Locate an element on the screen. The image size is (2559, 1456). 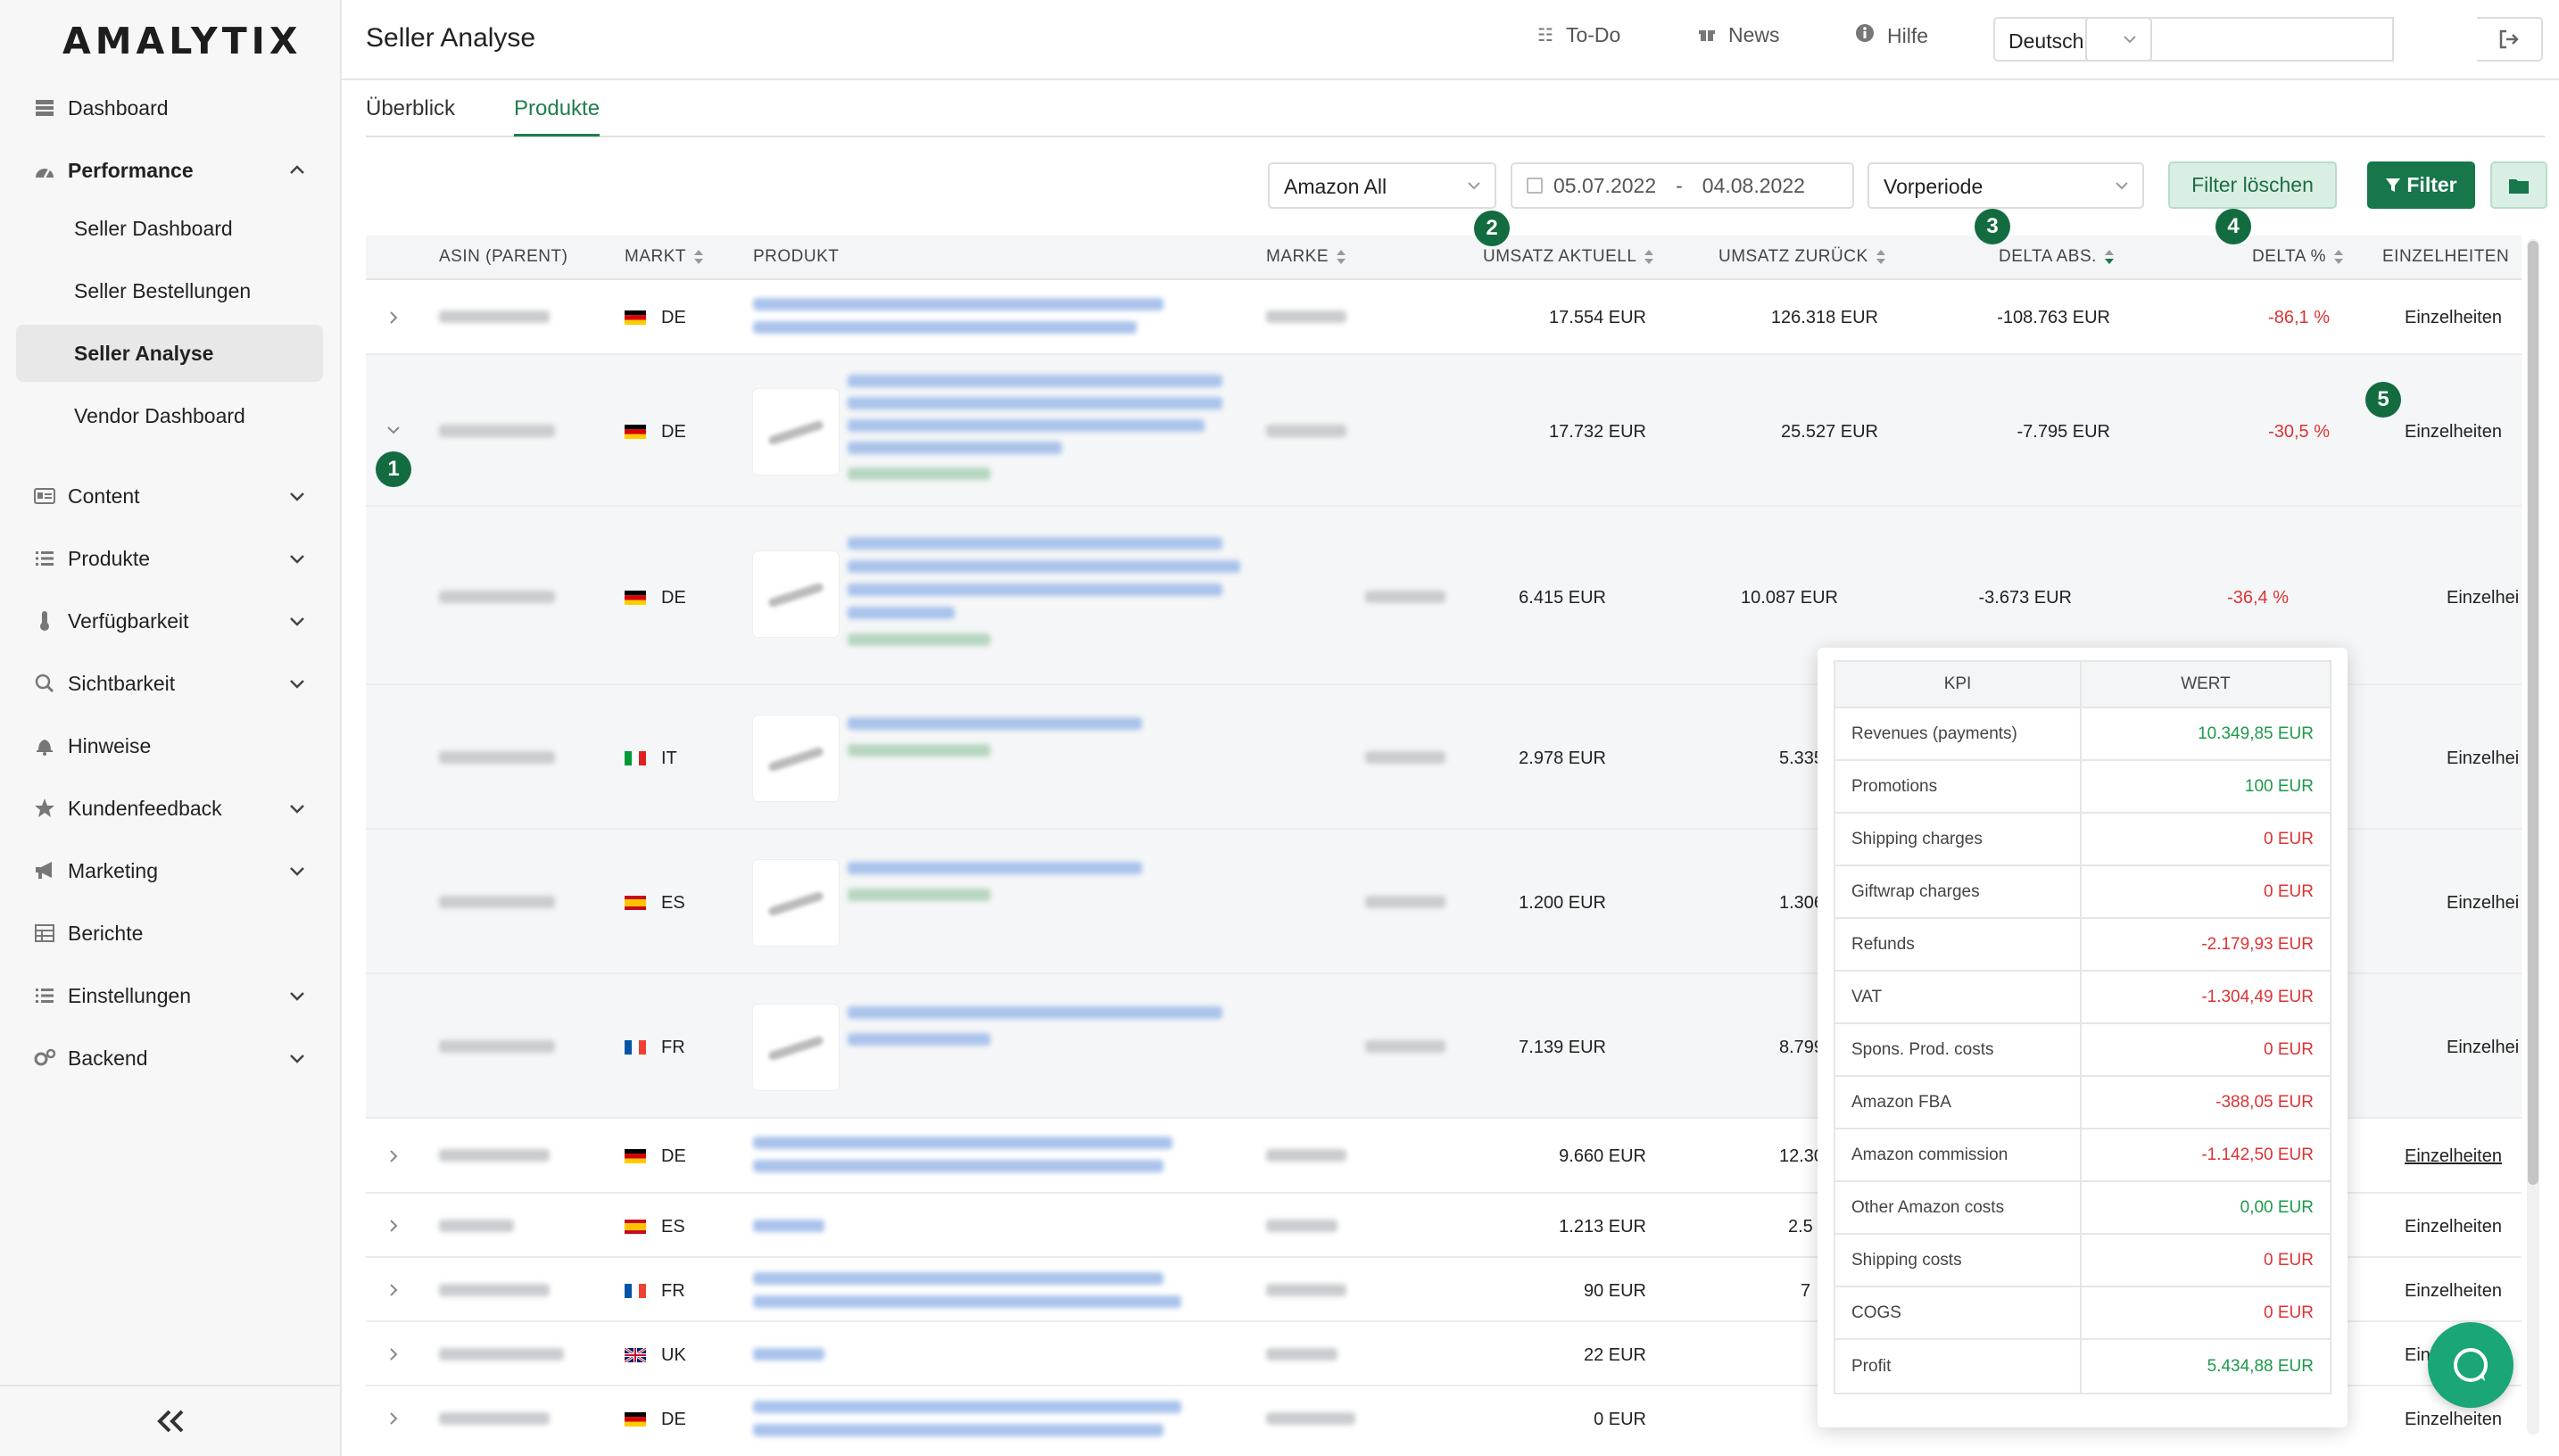
tab-ueberblick: Überblick is located at coordinates (410, 115).